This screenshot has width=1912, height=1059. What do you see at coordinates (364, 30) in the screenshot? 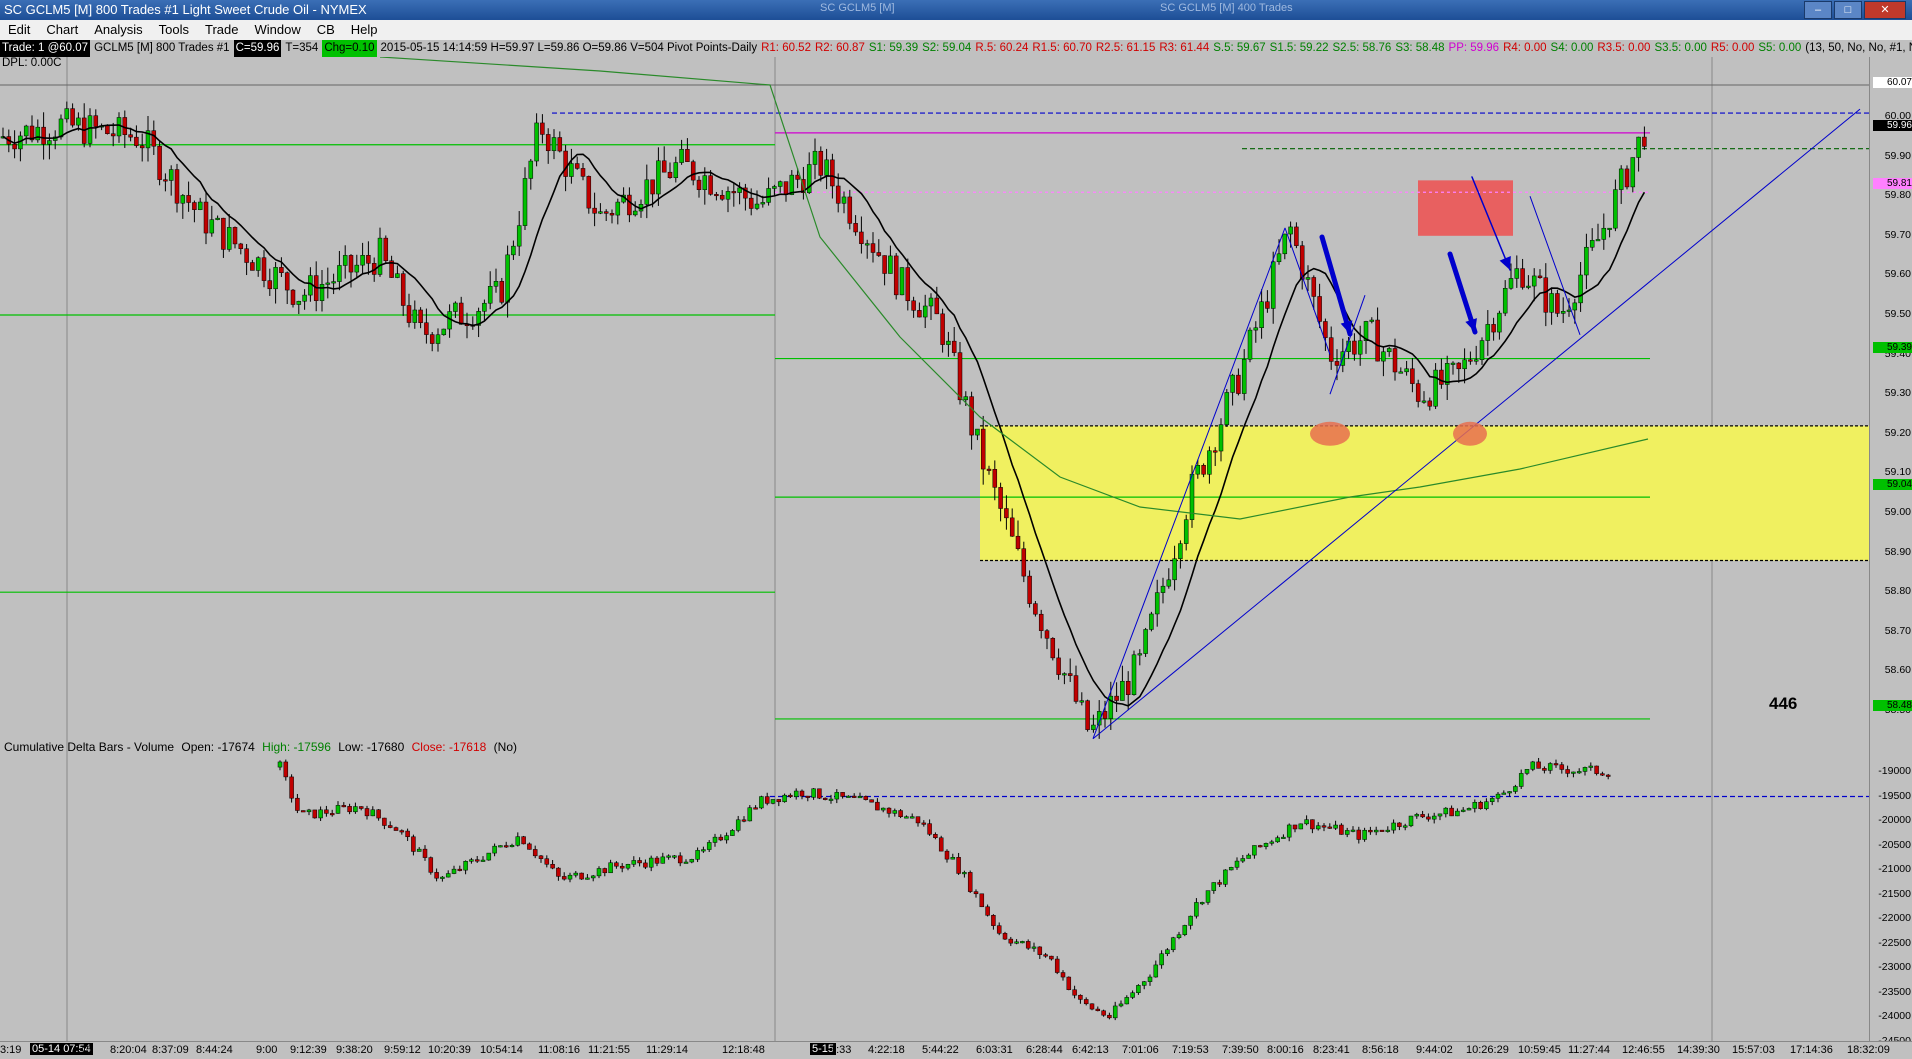
I see `menu-help: Help` at bounding box center [364, 30].